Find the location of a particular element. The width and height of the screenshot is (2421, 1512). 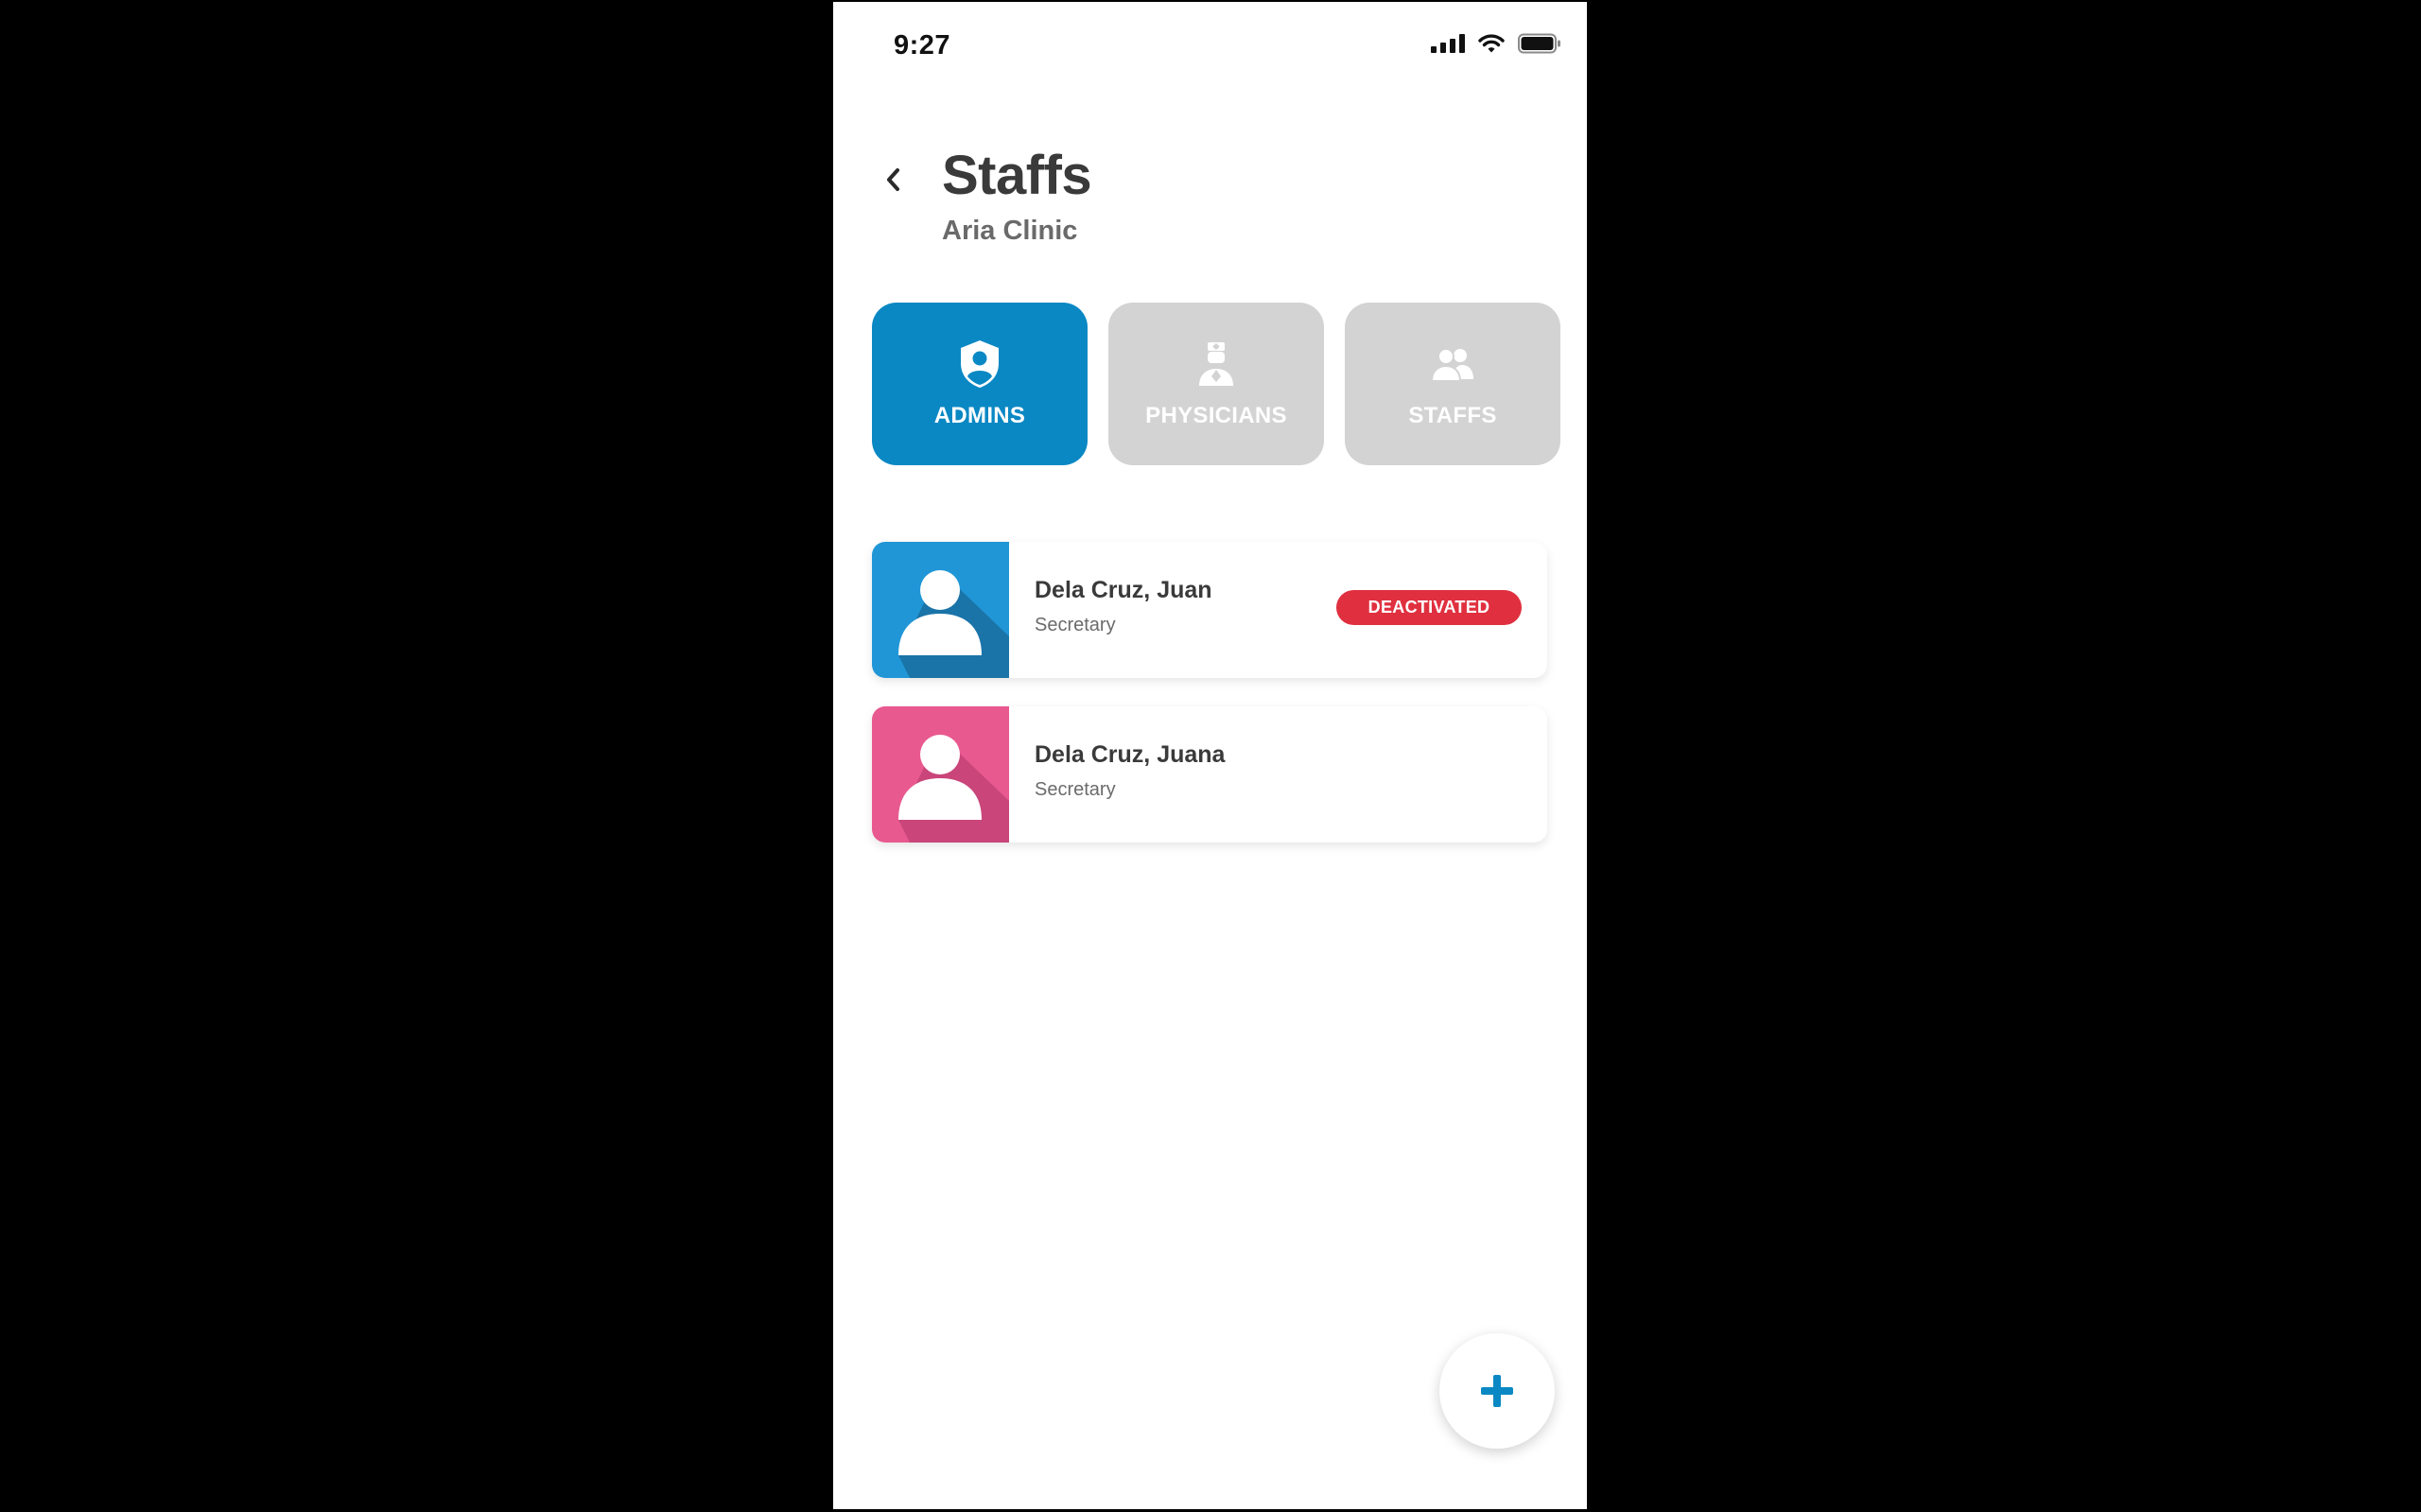

staff-card: Dela Cruz, Juana Secretary is located at coordinates (1209, 774).